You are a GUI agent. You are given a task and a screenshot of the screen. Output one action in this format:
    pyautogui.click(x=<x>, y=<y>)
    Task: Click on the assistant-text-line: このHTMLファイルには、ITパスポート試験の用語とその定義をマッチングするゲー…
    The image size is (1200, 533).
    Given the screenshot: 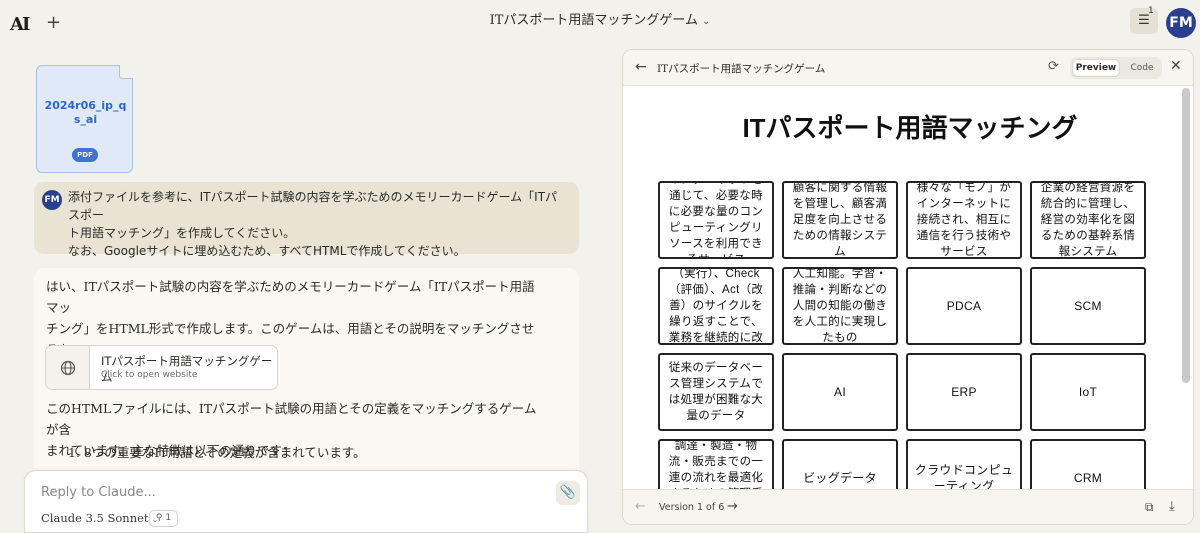 What is the action you would take?
    pyautogui.click(x=291, y=419)
    